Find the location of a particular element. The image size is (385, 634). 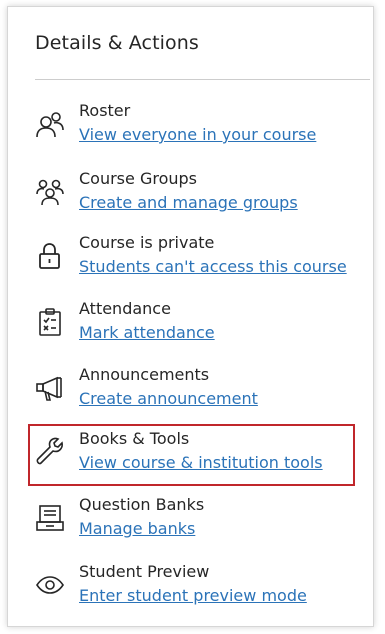

action-item-course-groups: Course Groups Create and manage groups is located at coordinates (200, 194).